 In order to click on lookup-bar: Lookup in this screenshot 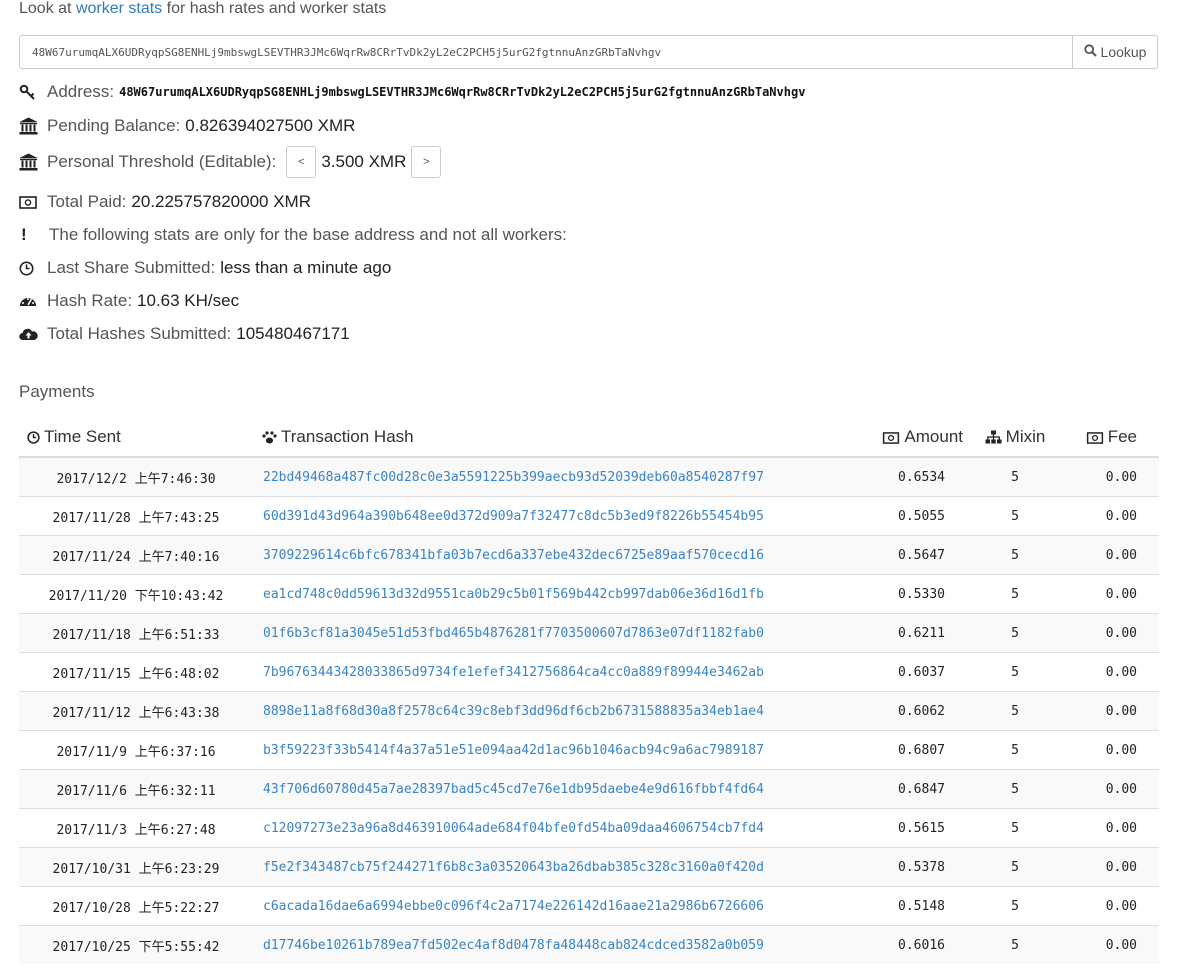, I will do `click(588, 52)`.